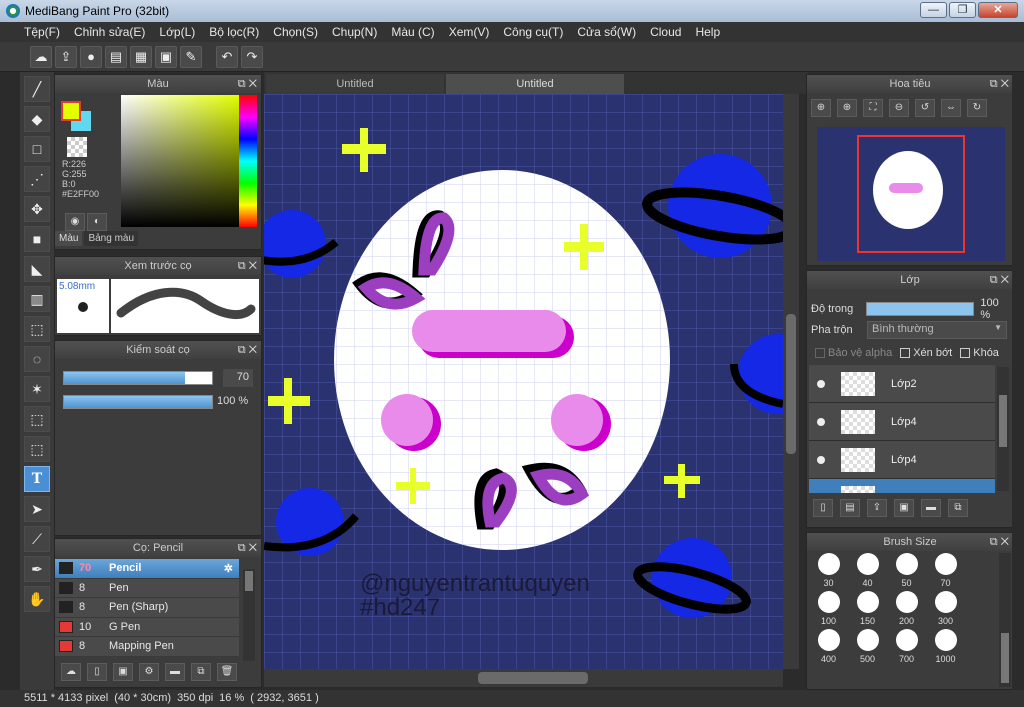 This screenshot has width=1024, height=707. What do you see at coordinates (41, 56) in the screenshot?
I see `cloud-icon: ☁` at bounding box center [41, 56].